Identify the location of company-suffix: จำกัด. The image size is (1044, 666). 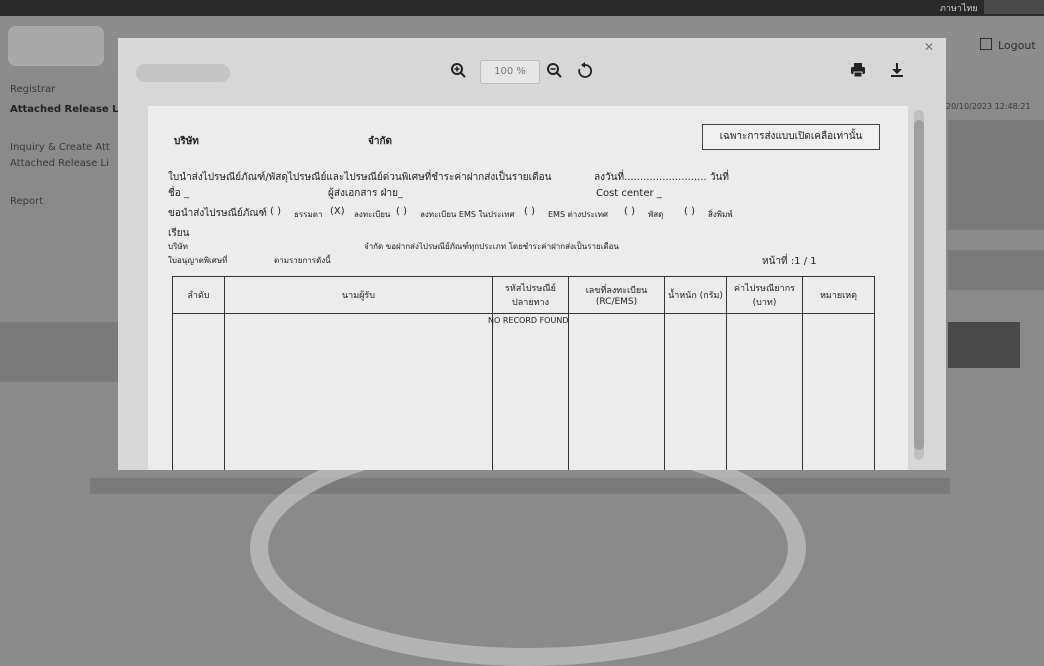
(380, 141).